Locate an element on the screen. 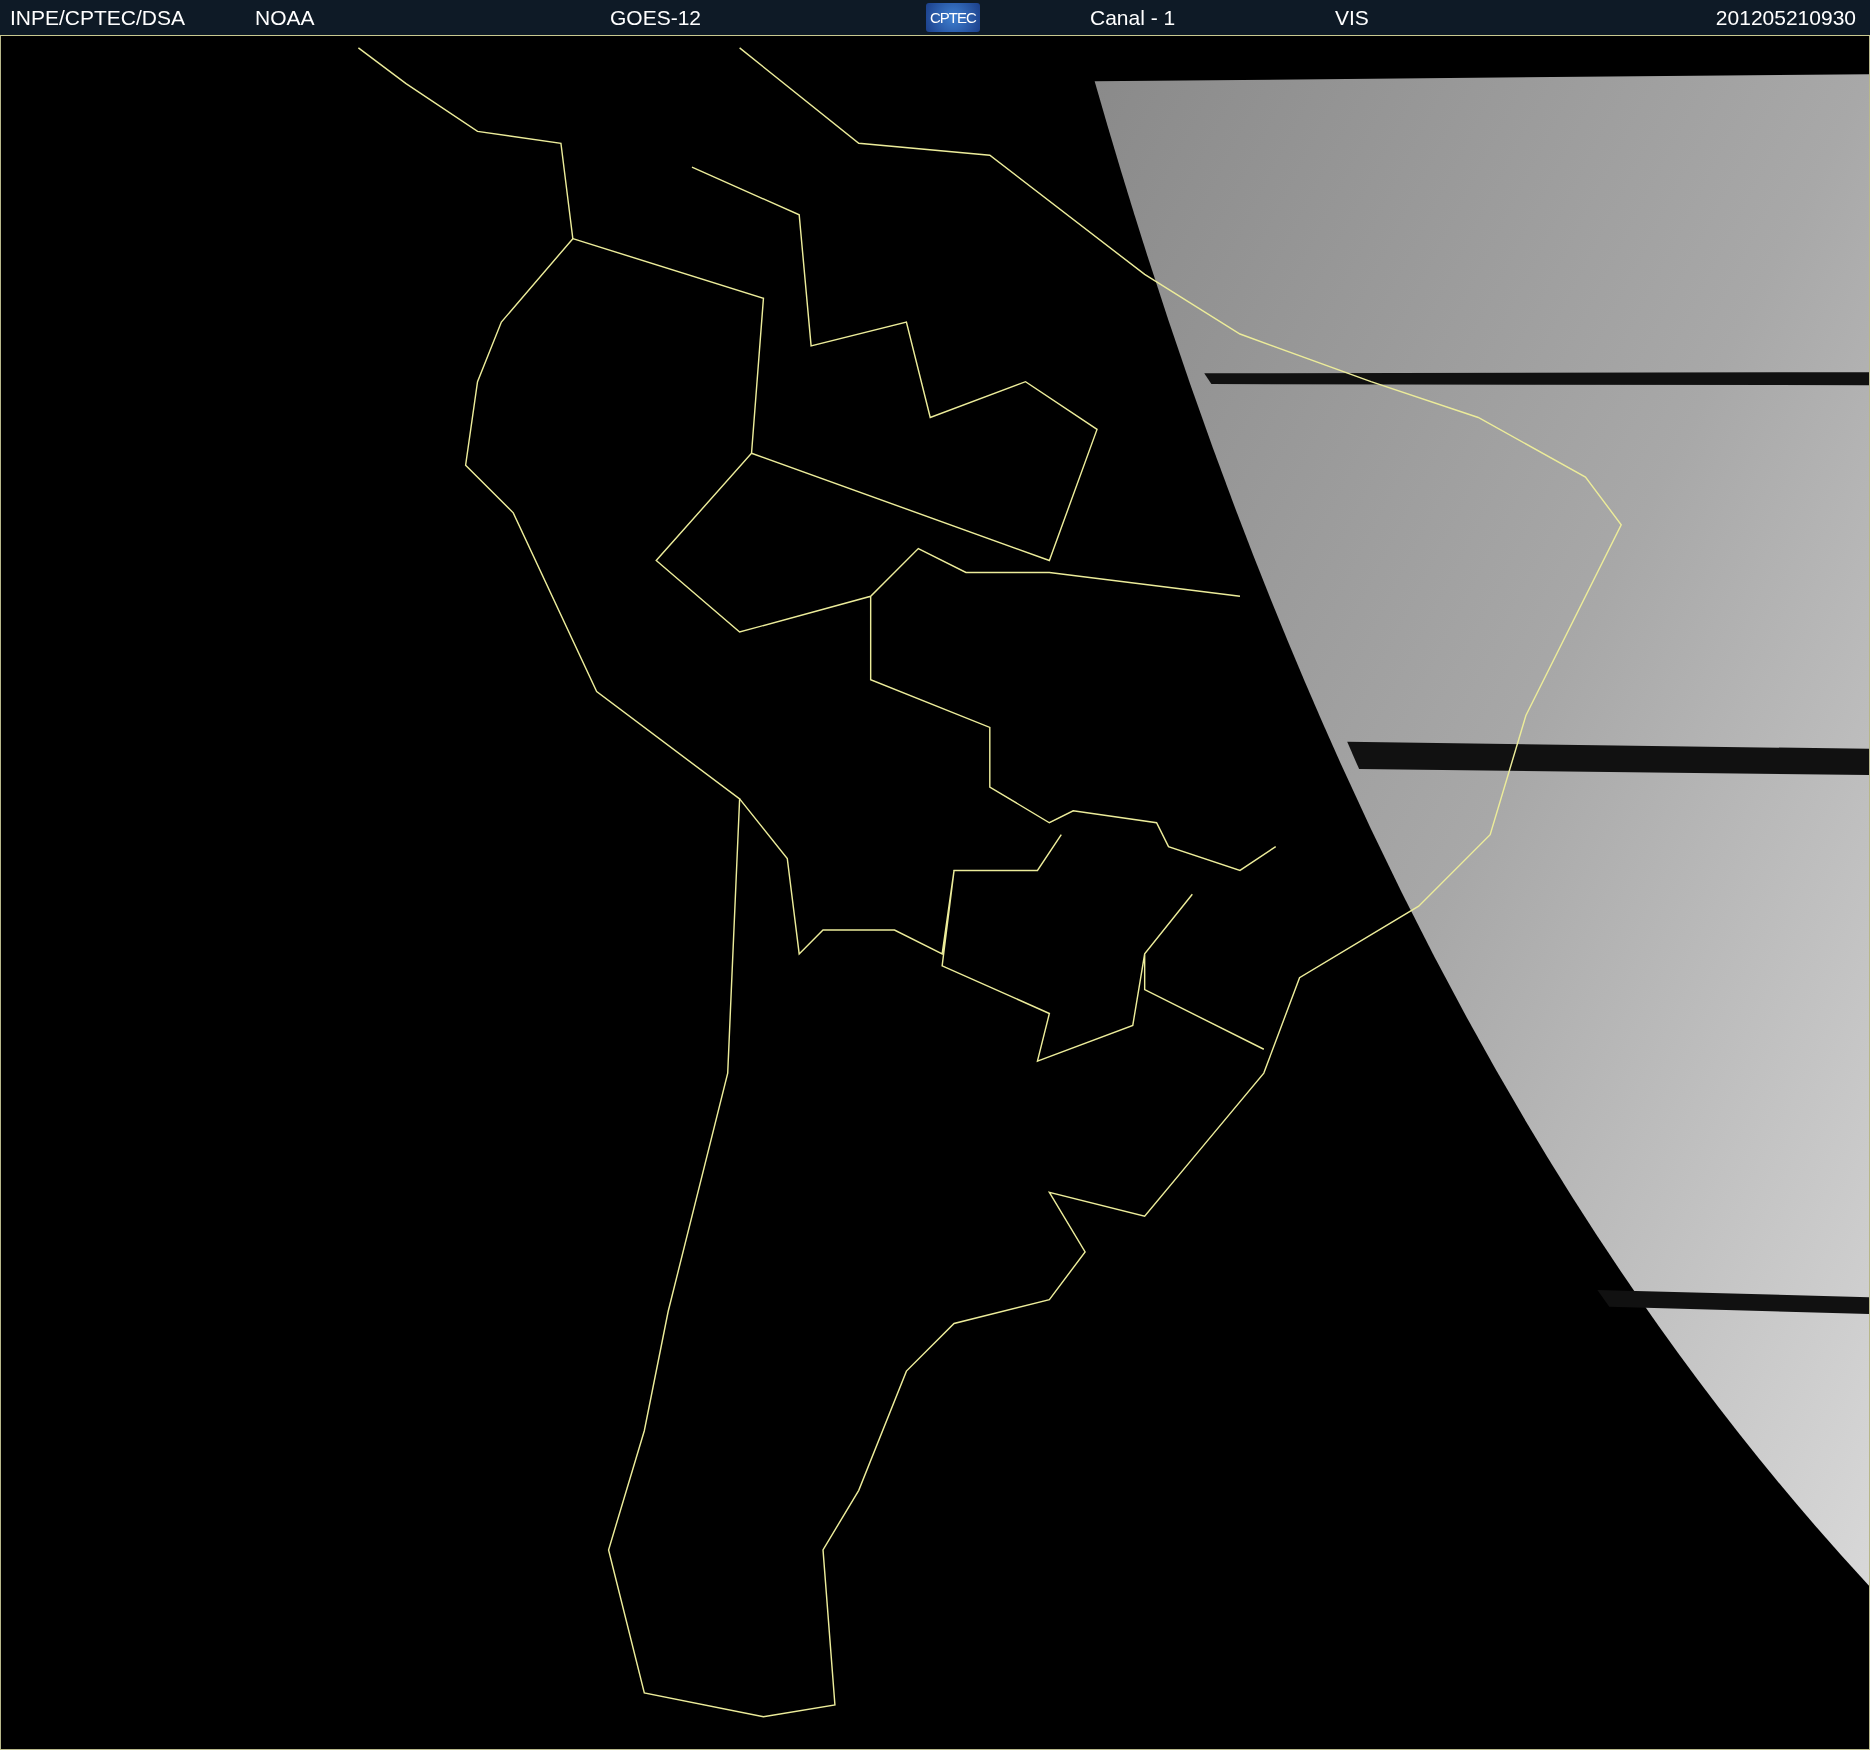 The width and height of the screenshot is (1870, 1750). header-label: GOES-12 is located at coordinates (656, 17).